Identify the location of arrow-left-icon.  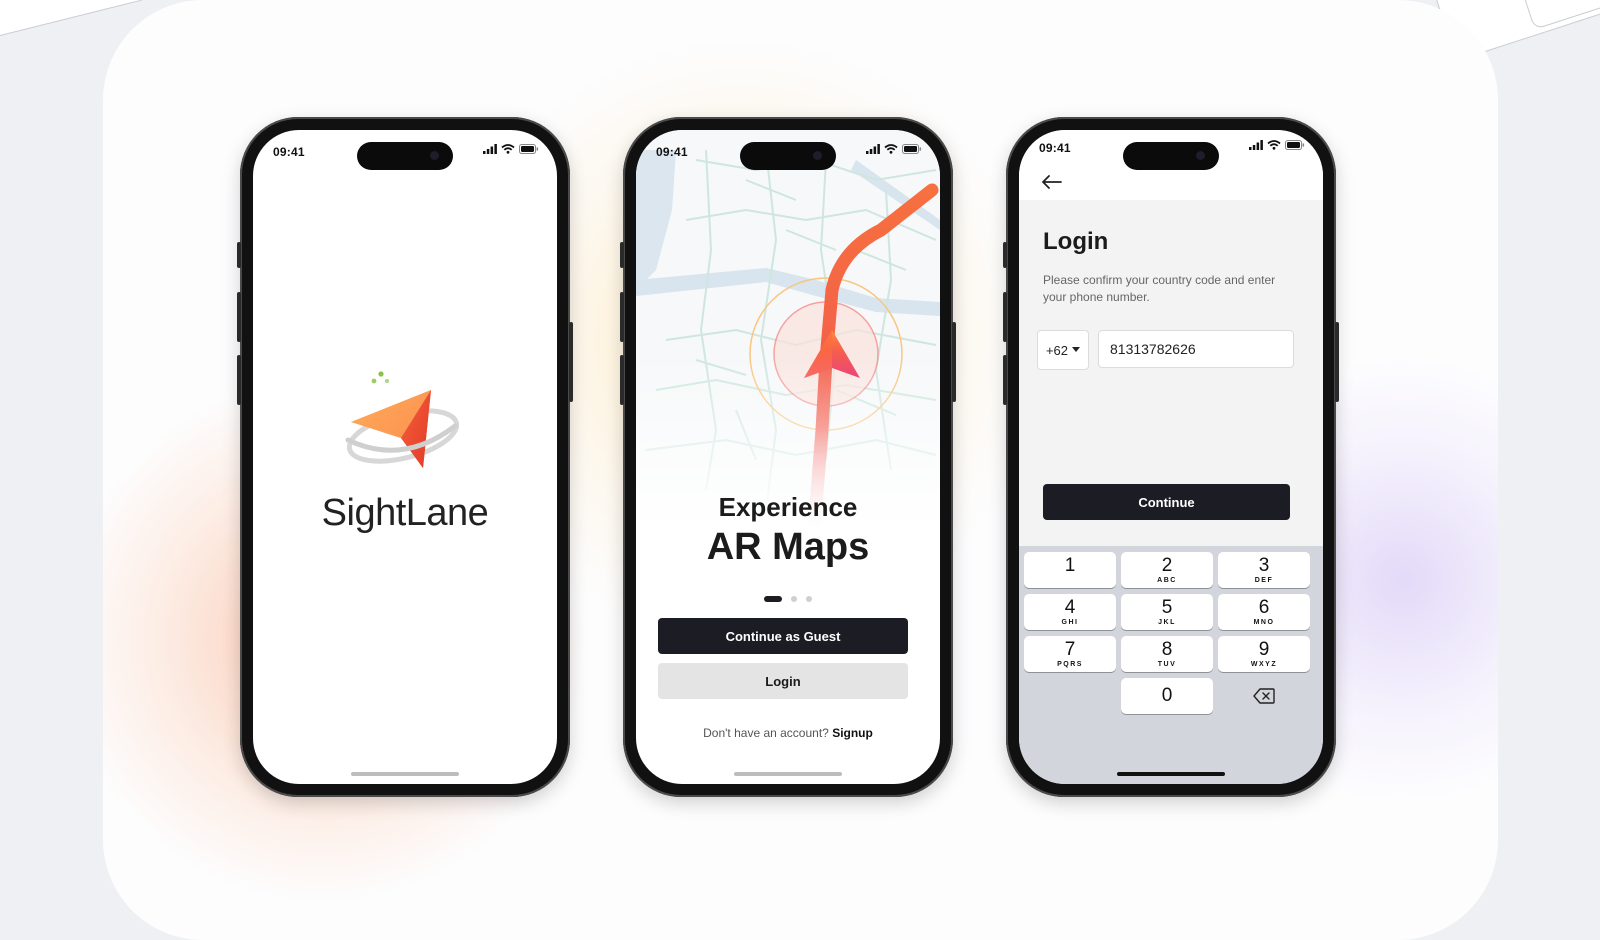
(1052, 182).